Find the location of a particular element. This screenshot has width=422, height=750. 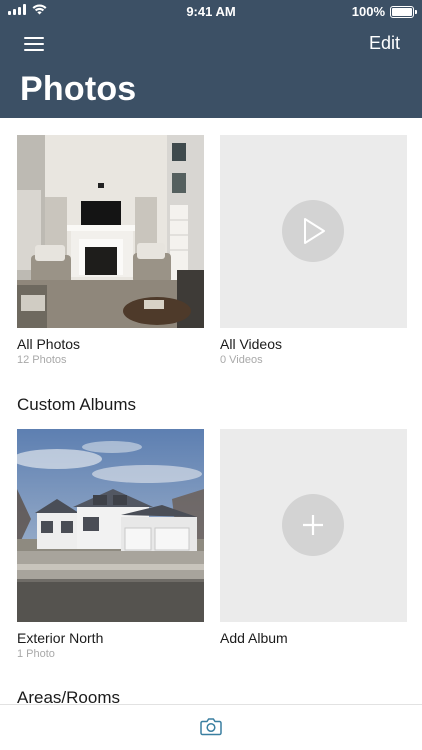

plus-icon is located at coordinates (313, 525).